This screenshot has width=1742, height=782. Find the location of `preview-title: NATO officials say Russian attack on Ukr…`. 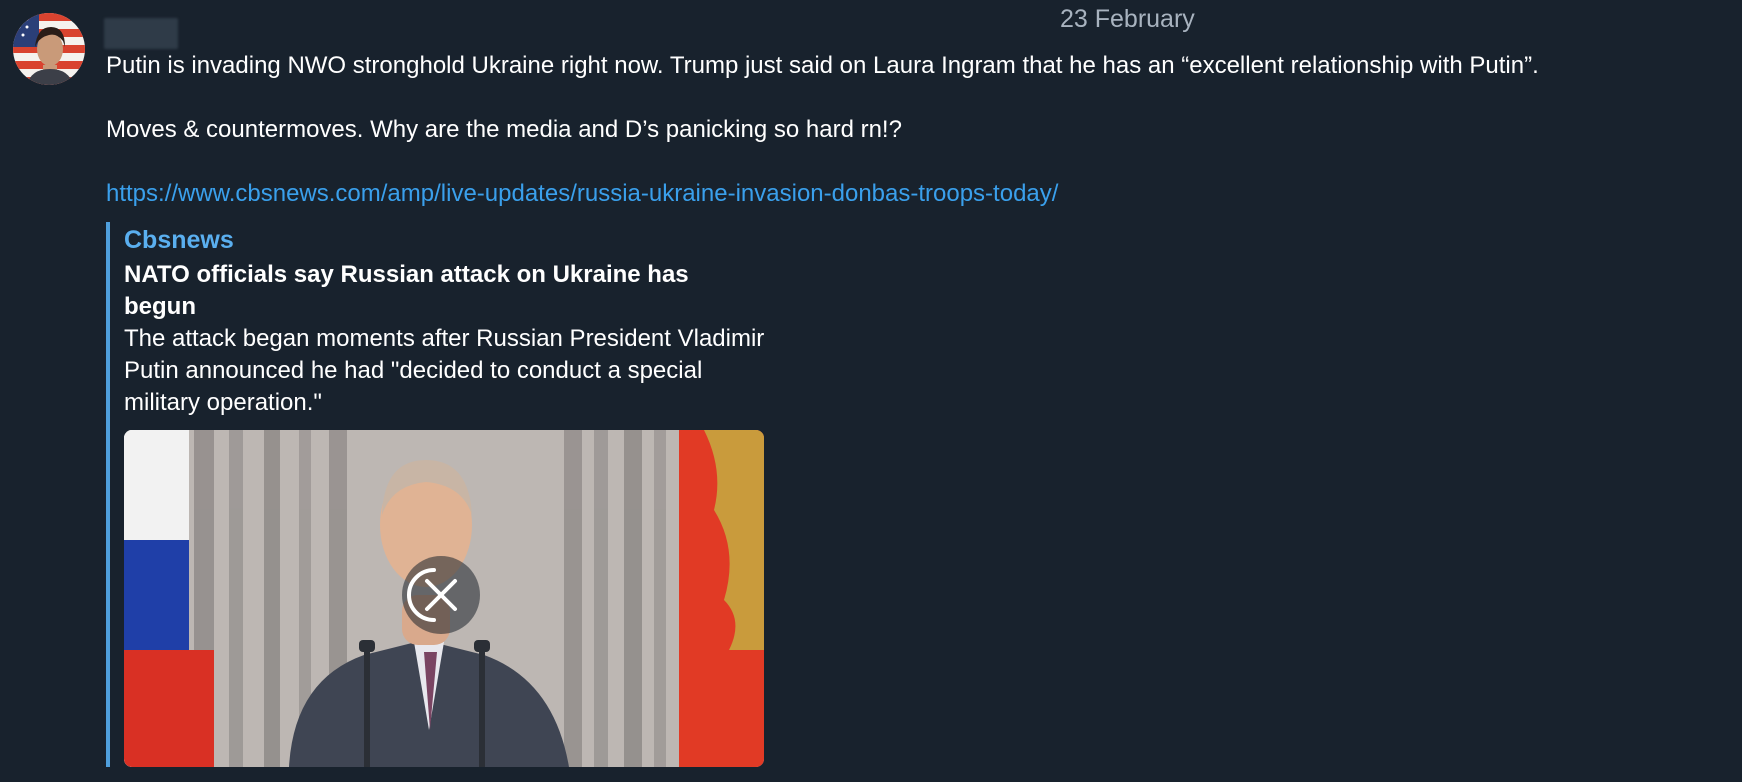

preview-title: NATO officials say Russian attack on Ukr… is located at coordinates (406, 290).